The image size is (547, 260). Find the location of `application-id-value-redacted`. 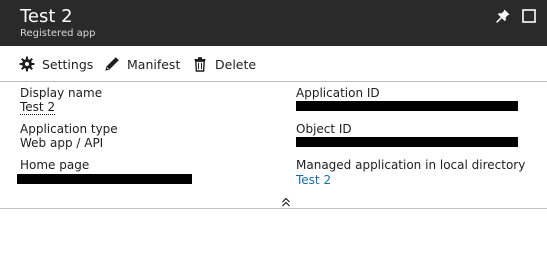

application-id-value-redacted is located at coordinates (407, 106).